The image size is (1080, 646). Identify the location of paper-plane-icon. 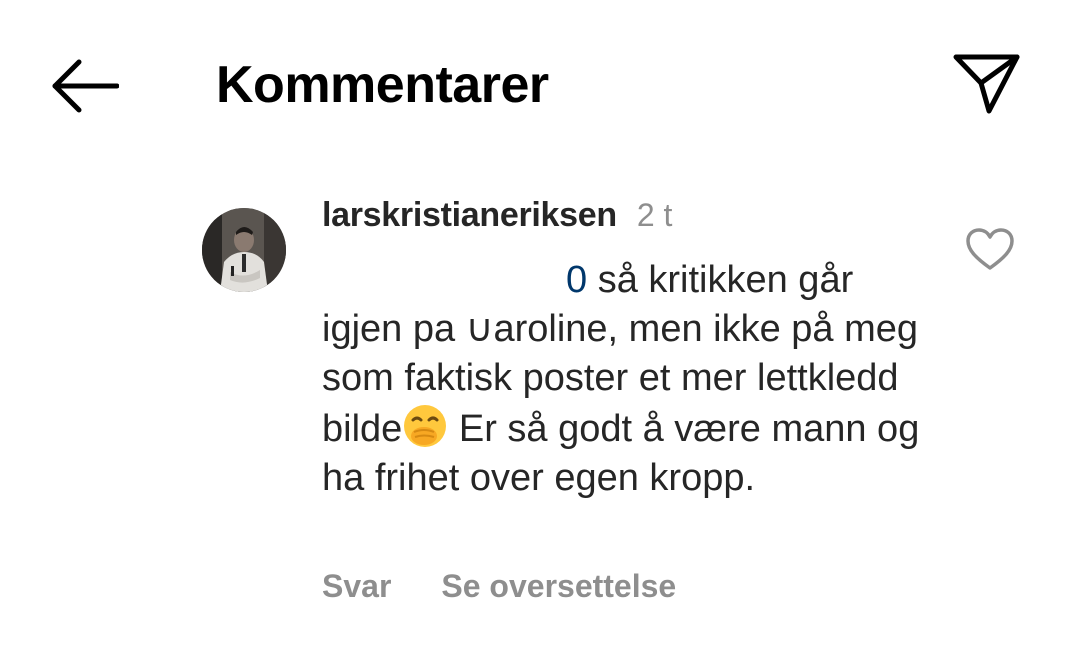
(986, 84).